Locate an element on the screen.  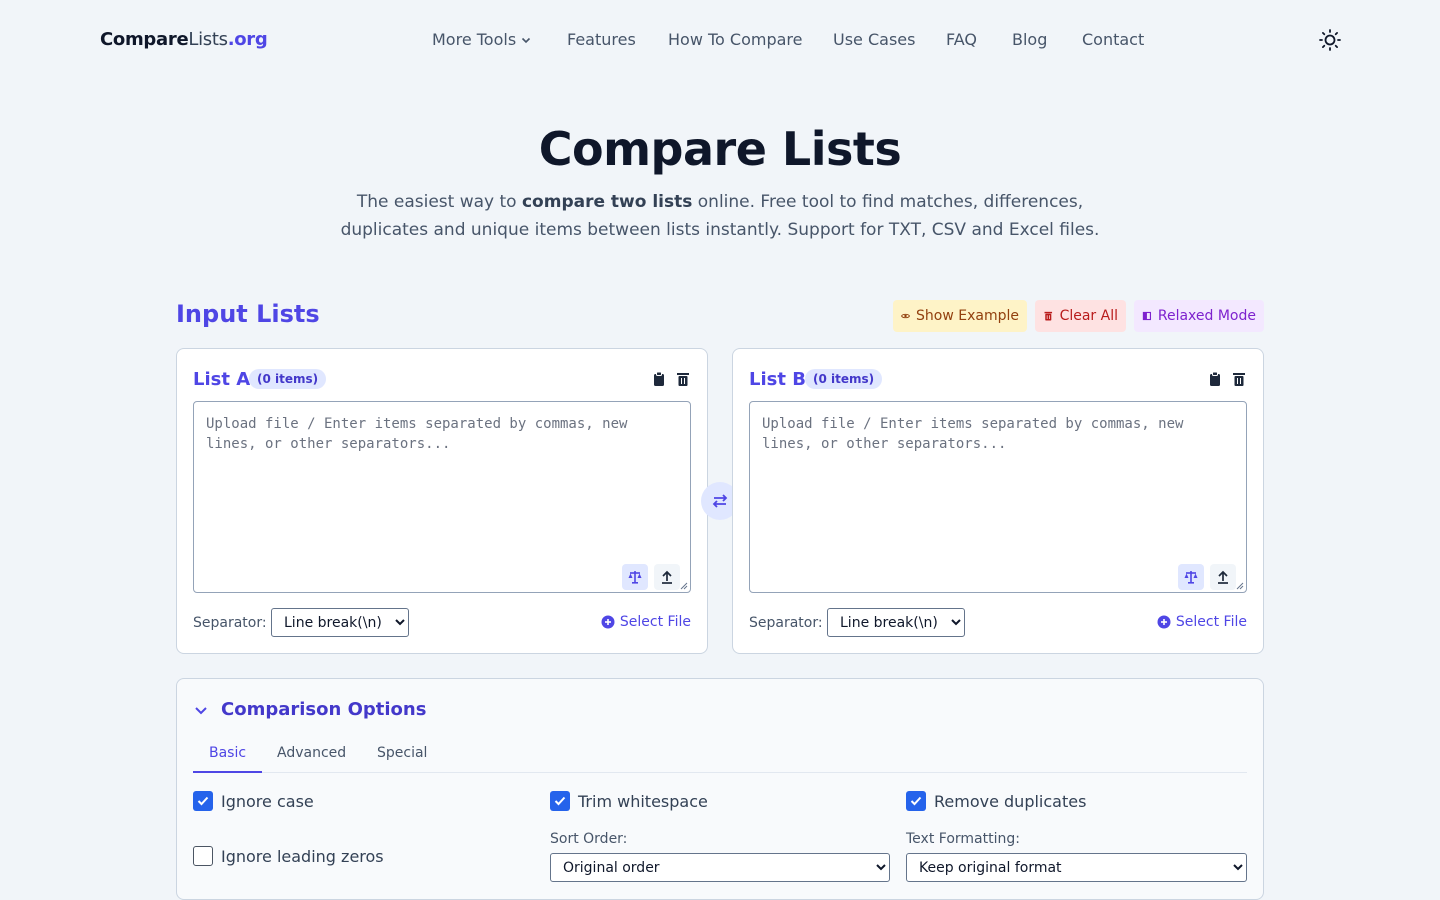
list-b-separator-label: Separator: is located at coordinates (786, 623).